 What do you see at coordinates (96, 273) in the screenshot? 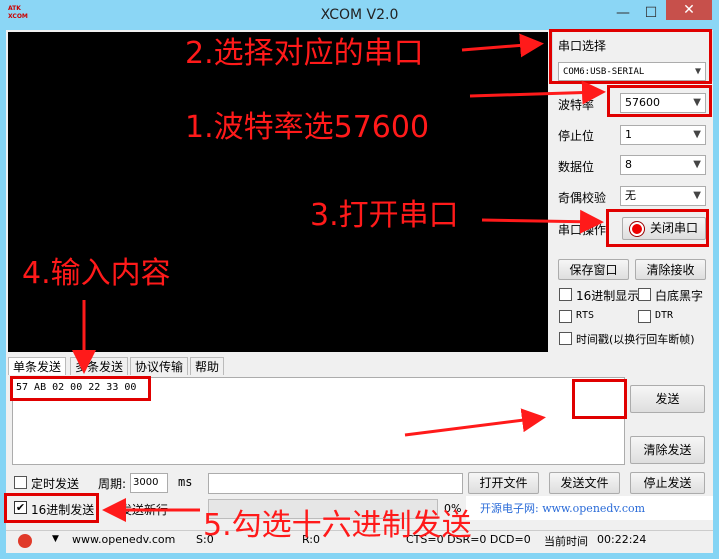
I see `annotation-step-4: 4.输入内容` at bounding box center [96, 273].